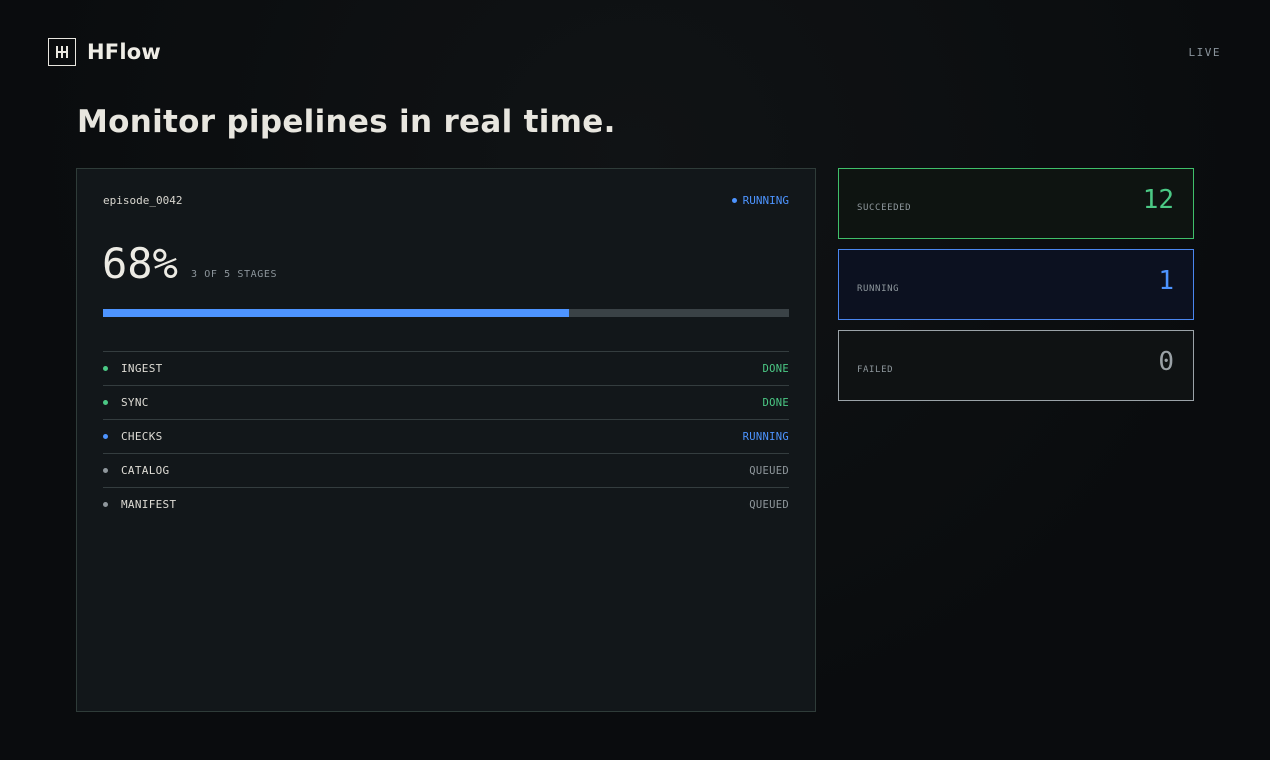 The height and width of the screenshot is (760, 1270). I want to click on stat-card-failed: FAILED 0, so click(1016, 365).